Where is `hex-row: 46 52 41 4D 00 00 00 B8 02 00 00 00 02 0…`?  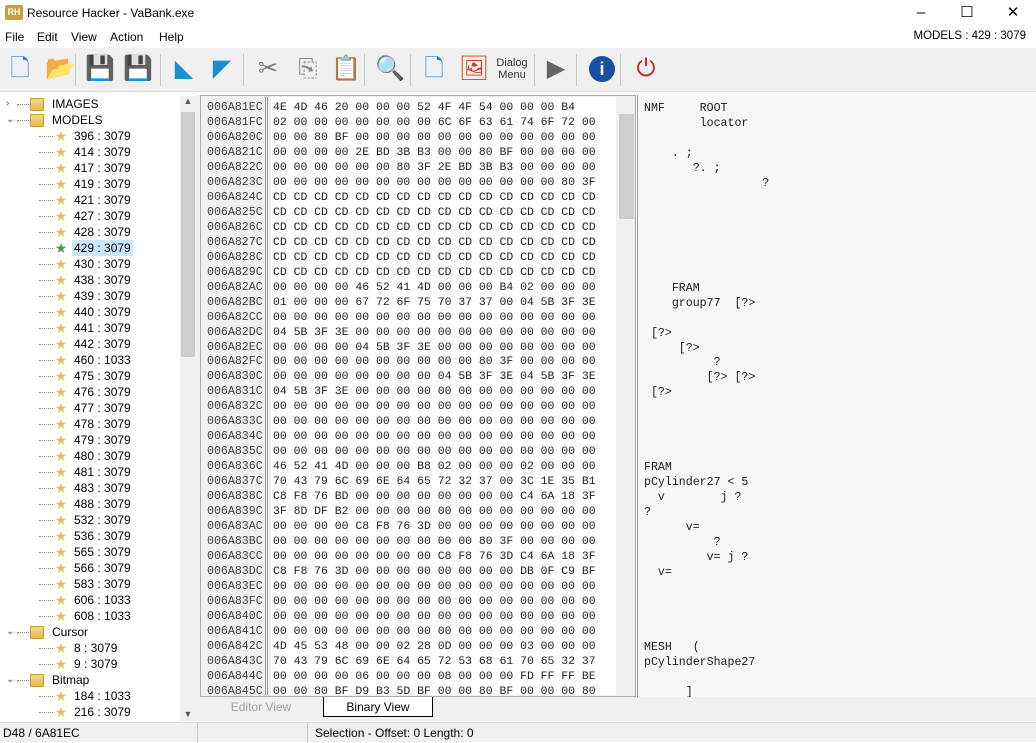 hex-row: 46 52 41 4D 00 00 00 B8 02 00 00 00 02 0… is located at coordinates (434, 466).